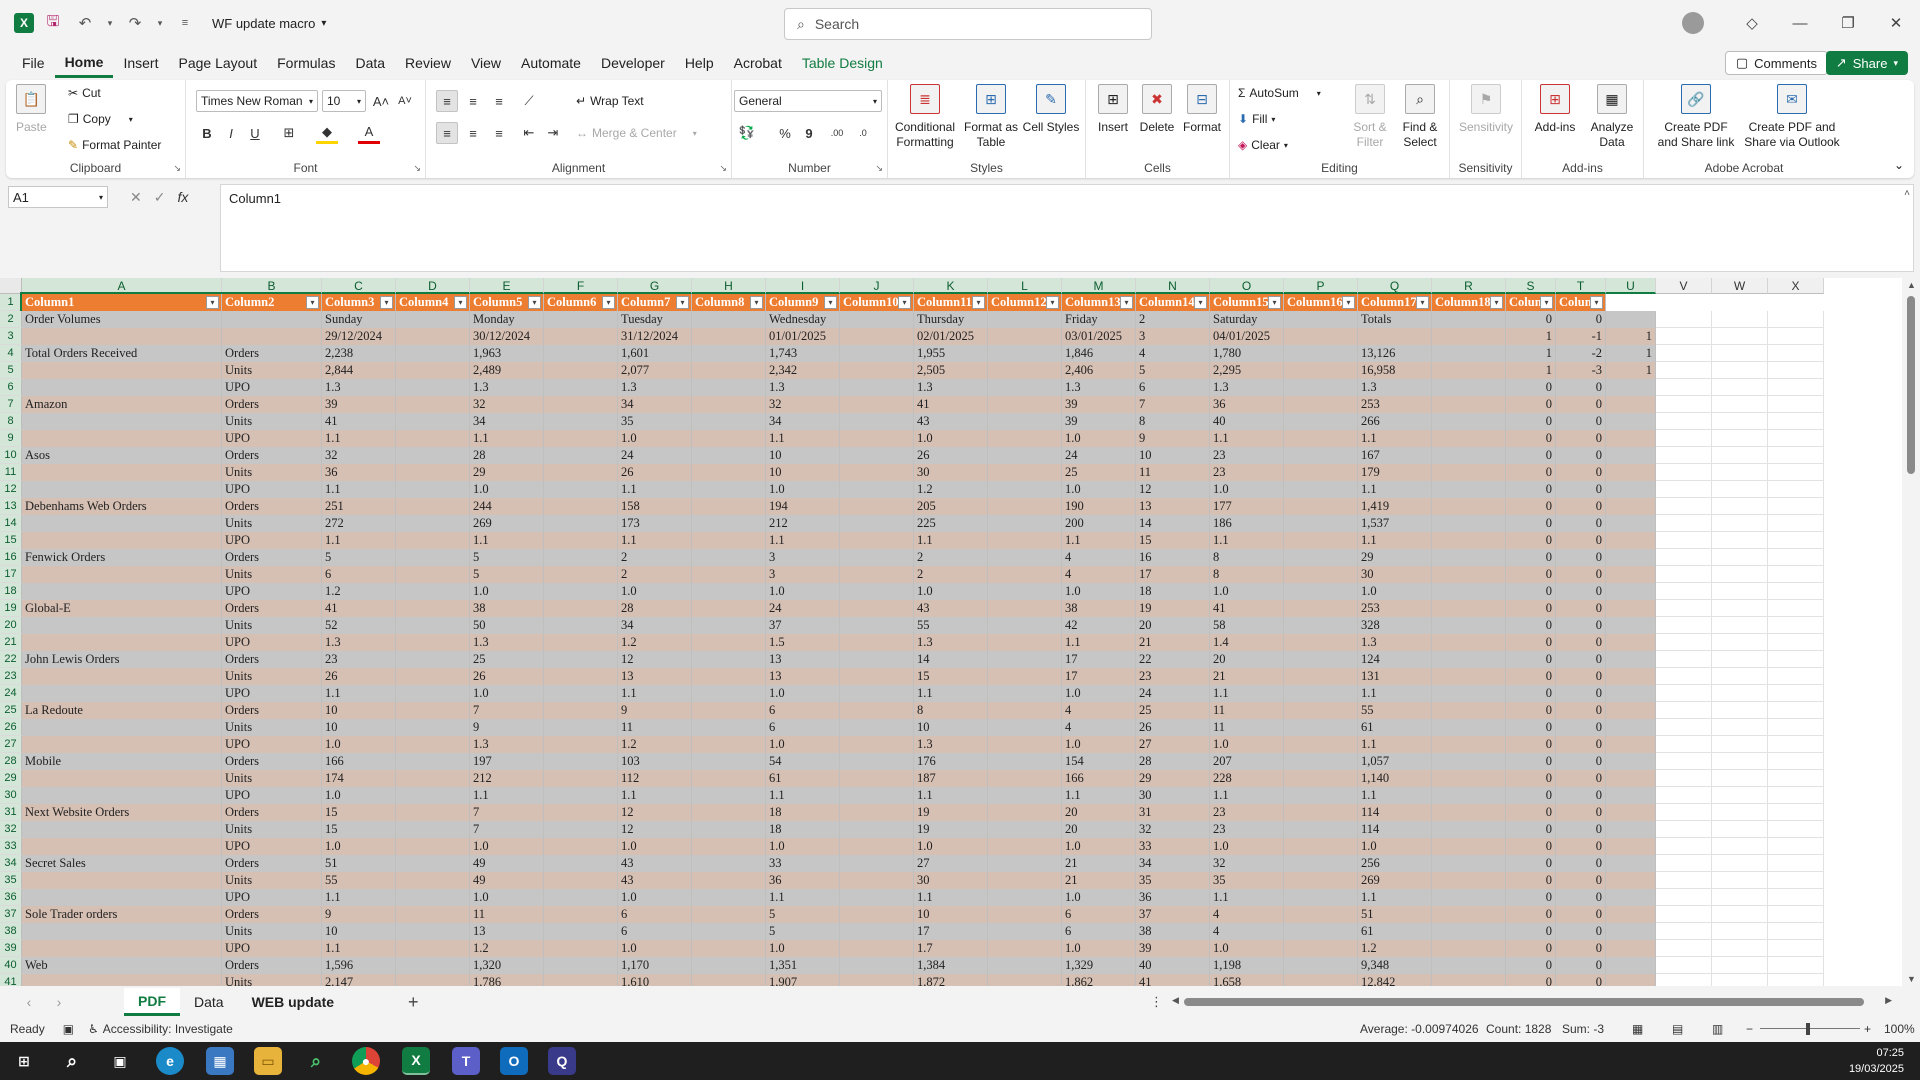 This screenshot has width=1920, height=1080. I want to click on conditional-formatting-button: ≣ Conditional Formatting, so click(925, 117).